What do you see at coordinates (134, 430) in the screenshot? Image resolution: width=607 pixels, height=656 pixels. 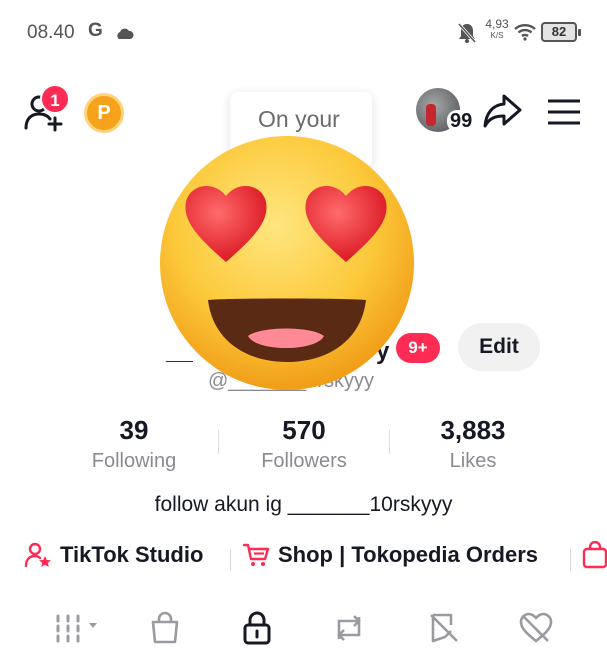 I see `following-count: 39` at bounding box center [134, 430].